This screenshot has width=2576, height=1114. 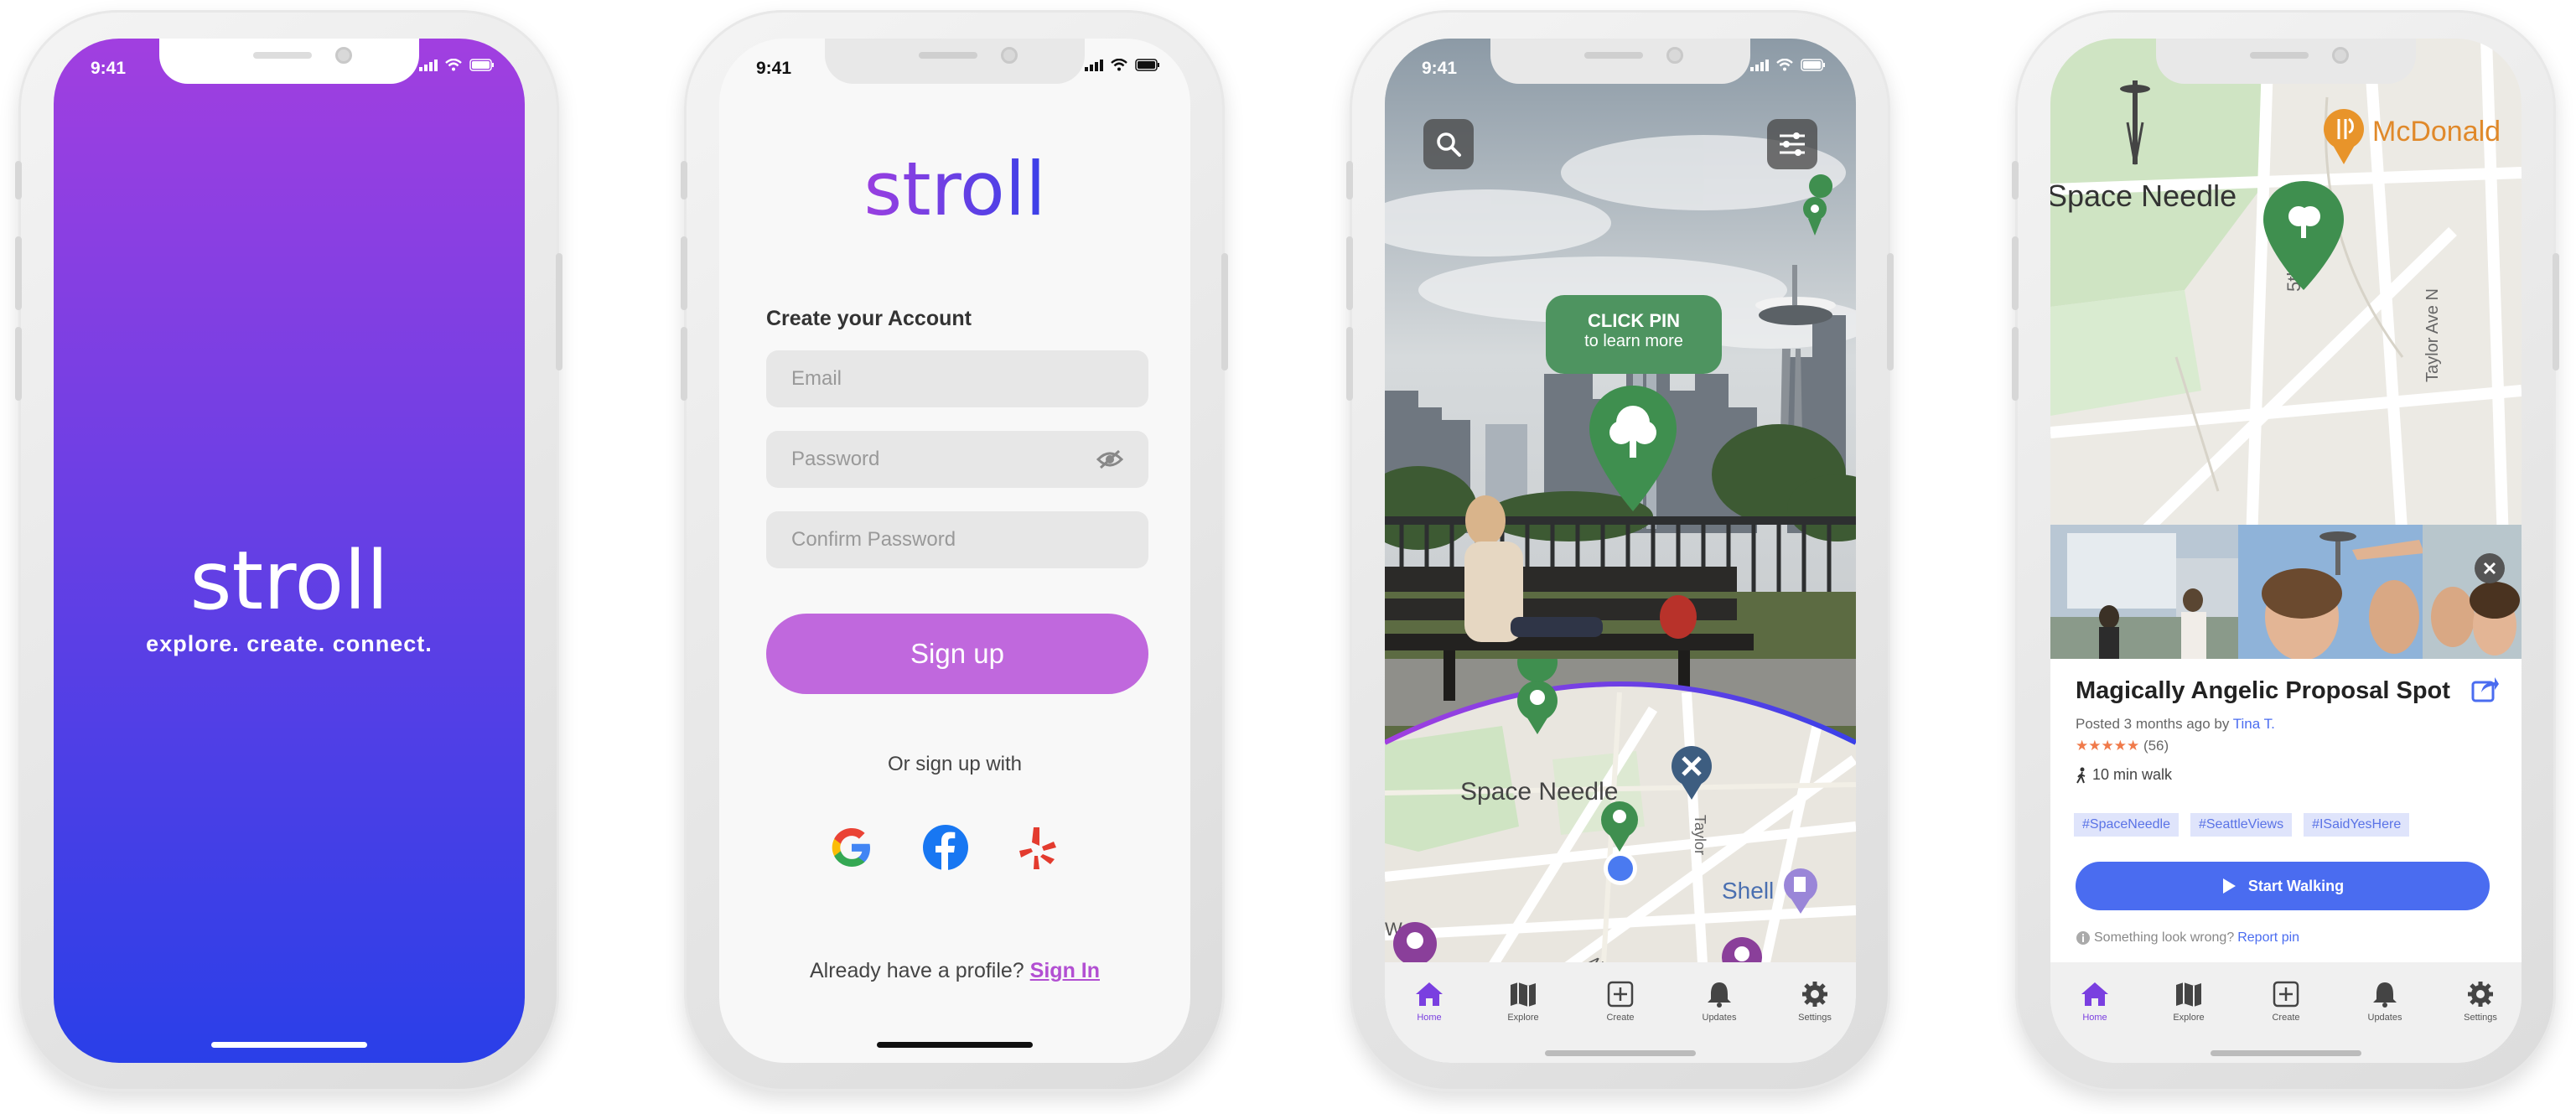 What do you see at coordinates (2108, 746) in the screenshot?
I see `rating-stars: ★★★★★` at bounding box center [2108, 746].